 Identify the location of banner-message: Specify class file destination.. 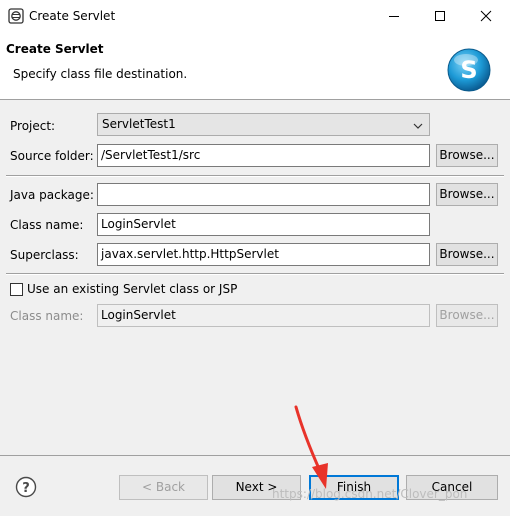
(100, 74).